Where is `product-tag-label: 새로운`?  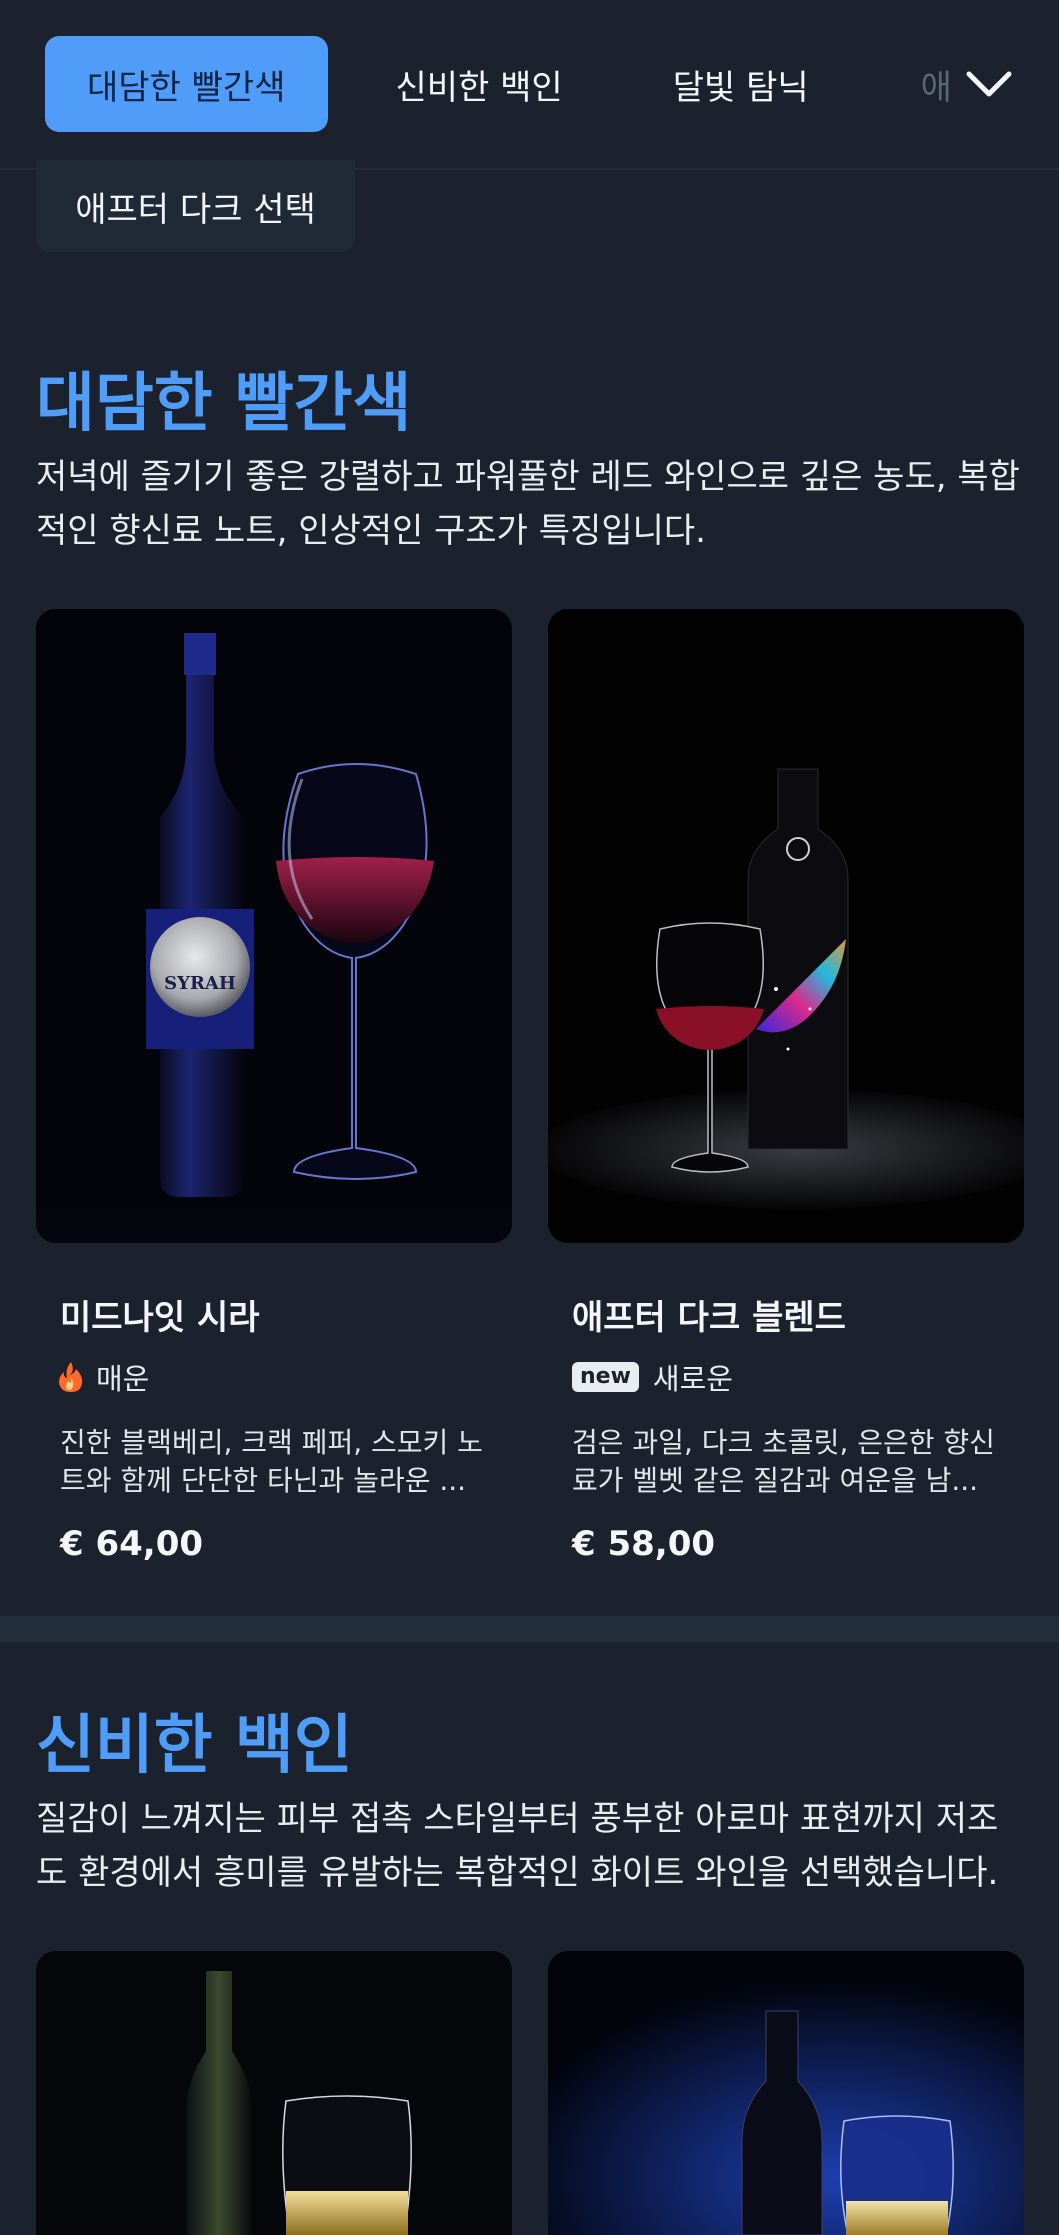
product-tag-label: 새로운 is located at coordinates (692, 1379).